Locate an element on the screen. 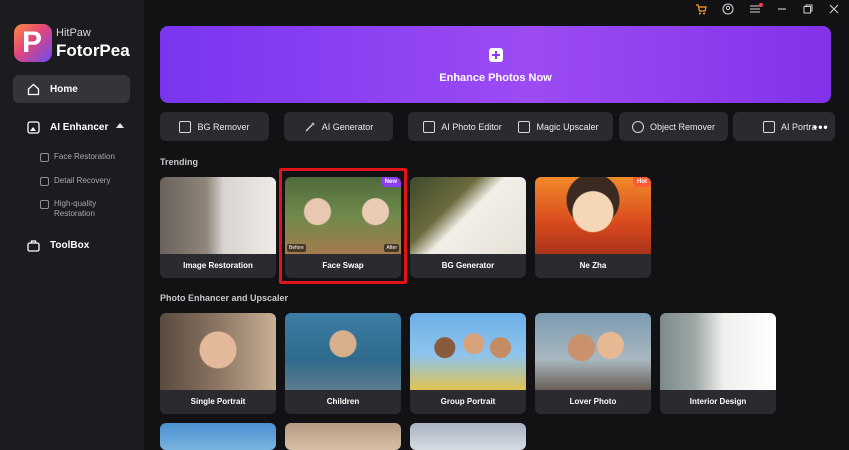 This screenshot has height=450, width=849. interior-design-thumbnail is located at coordinates (718, 351).